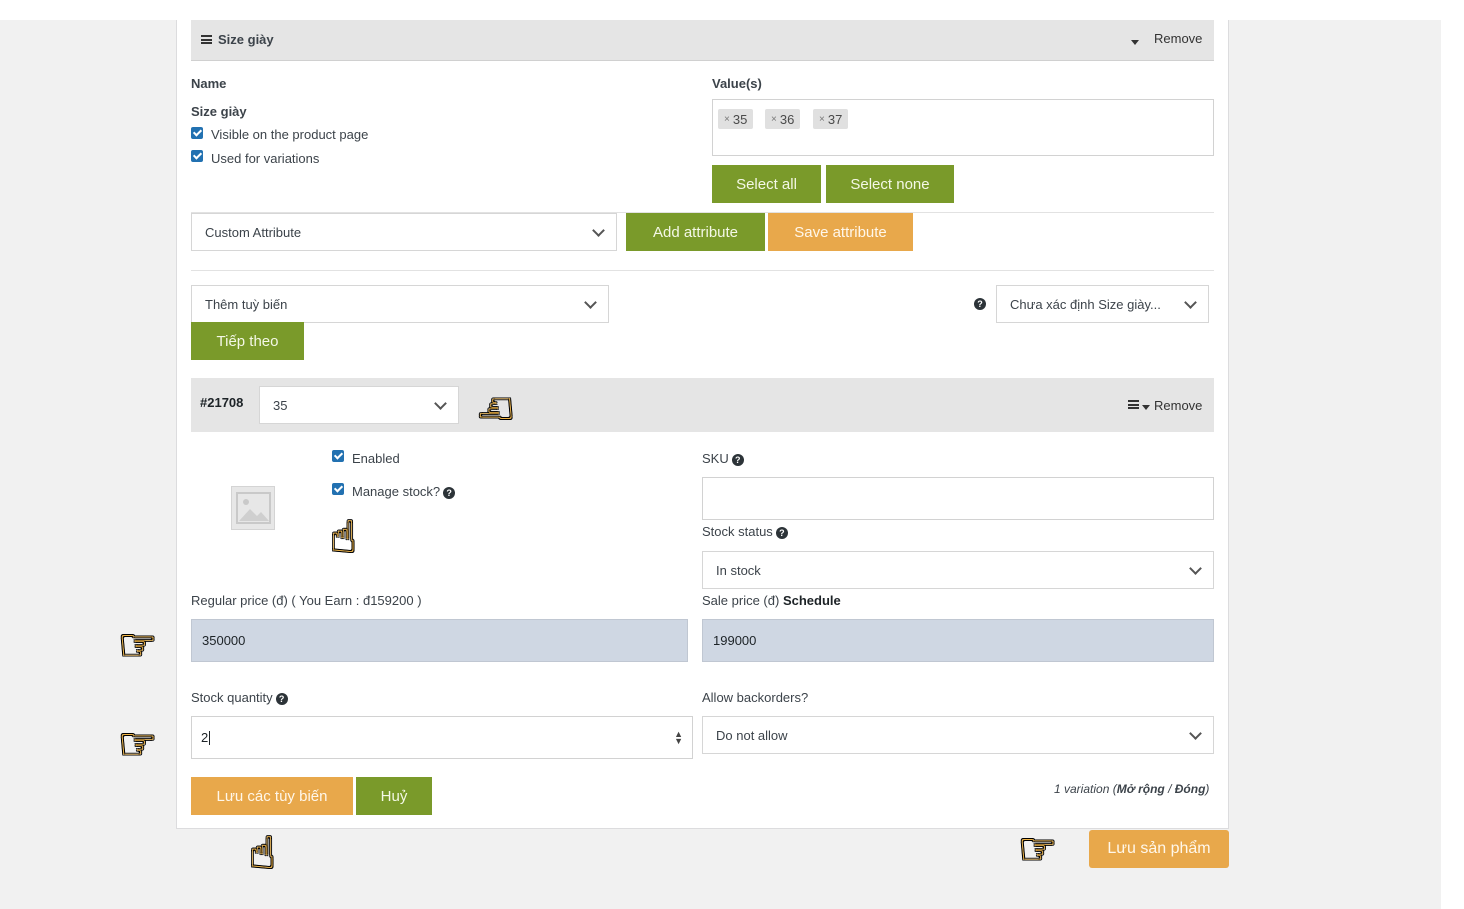  Describe the element at coordinates (400, 304) in the screenshot. I see `bulk-action-select: Thêm tuỳ biến` at that location.